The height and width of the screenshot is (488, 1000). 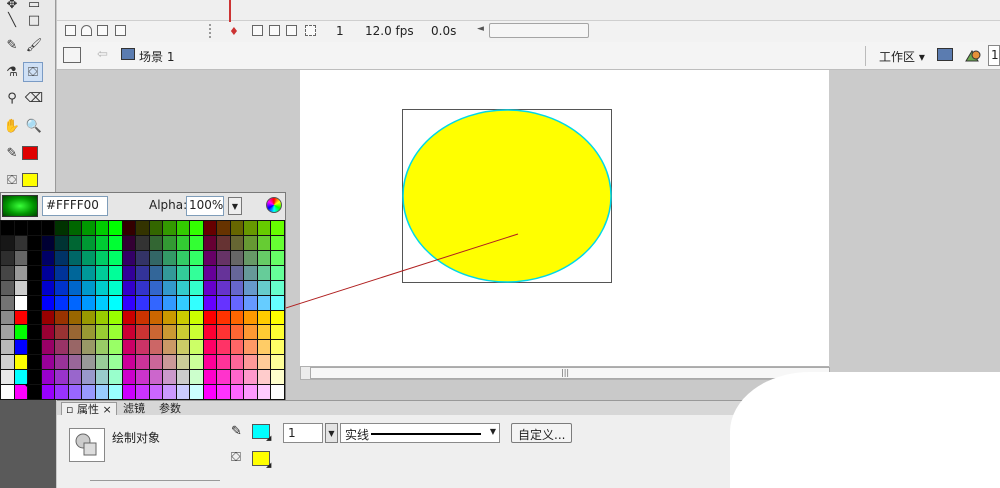 What do you see at coordinates (30, 153) in the screenshot?
I see `stroke-color-swatch` at bounding box center [30, 153].